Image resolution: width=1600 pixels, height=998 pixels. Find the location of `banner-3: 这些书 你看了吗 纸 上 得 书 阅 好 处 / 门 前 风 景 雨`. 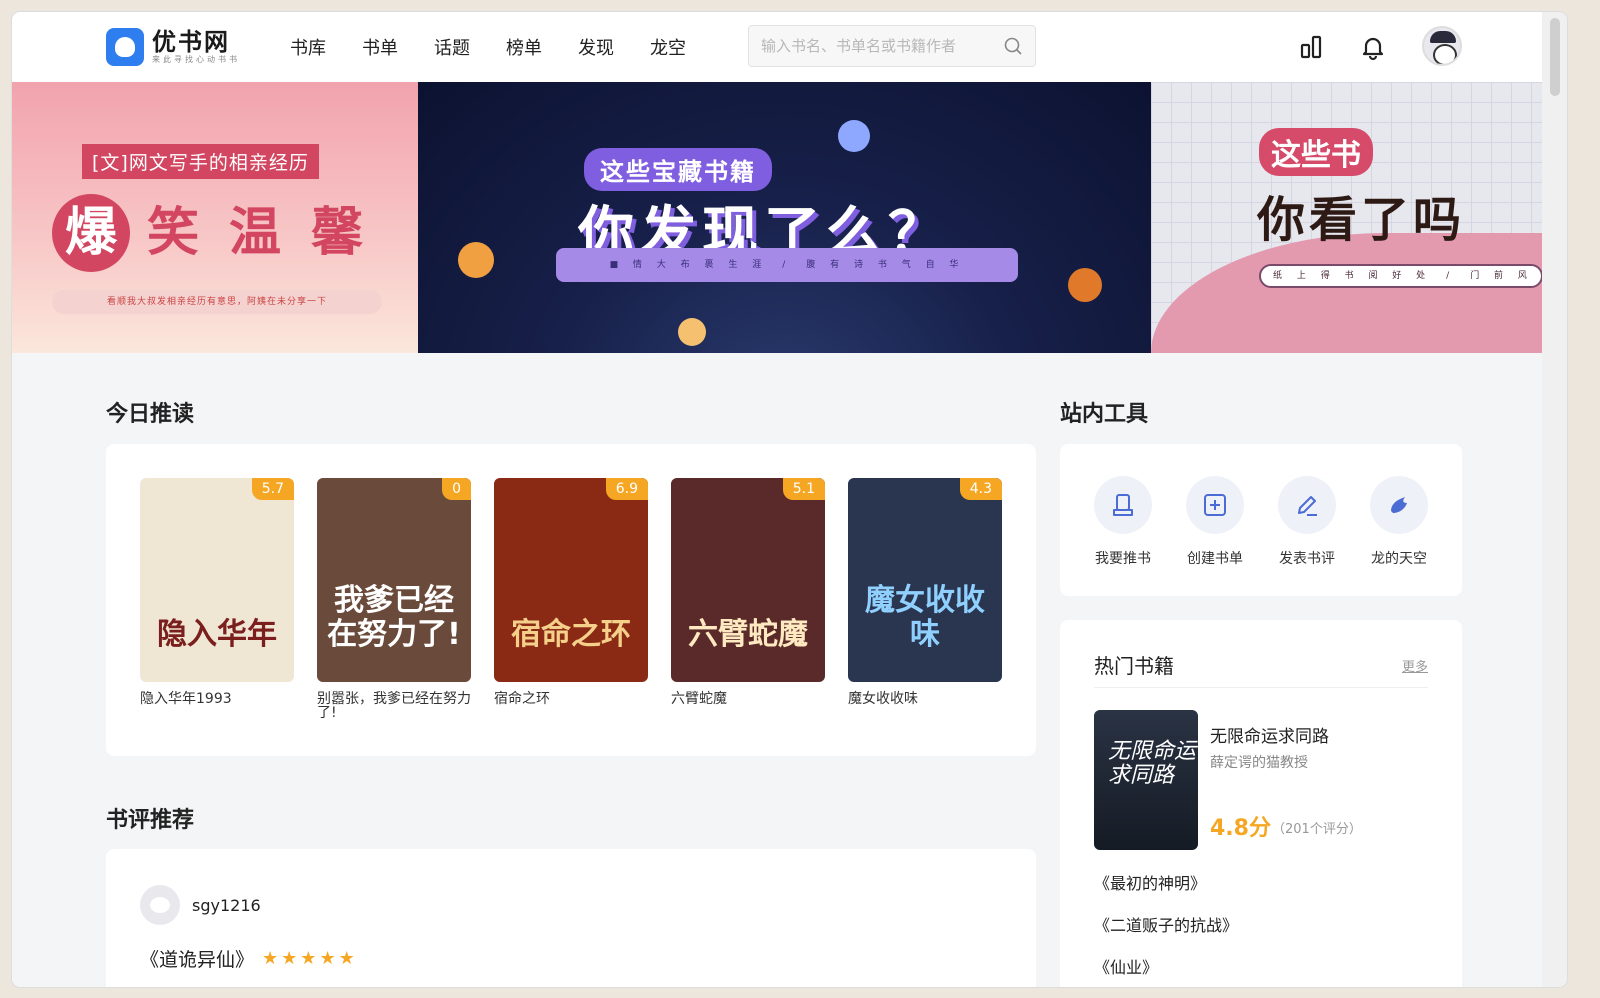

banner-3: 这些书 你看了吗 纸 上 得 书 阅 好 处 / 门 前 风 景 雨 is located at coordinates (1346, 217).